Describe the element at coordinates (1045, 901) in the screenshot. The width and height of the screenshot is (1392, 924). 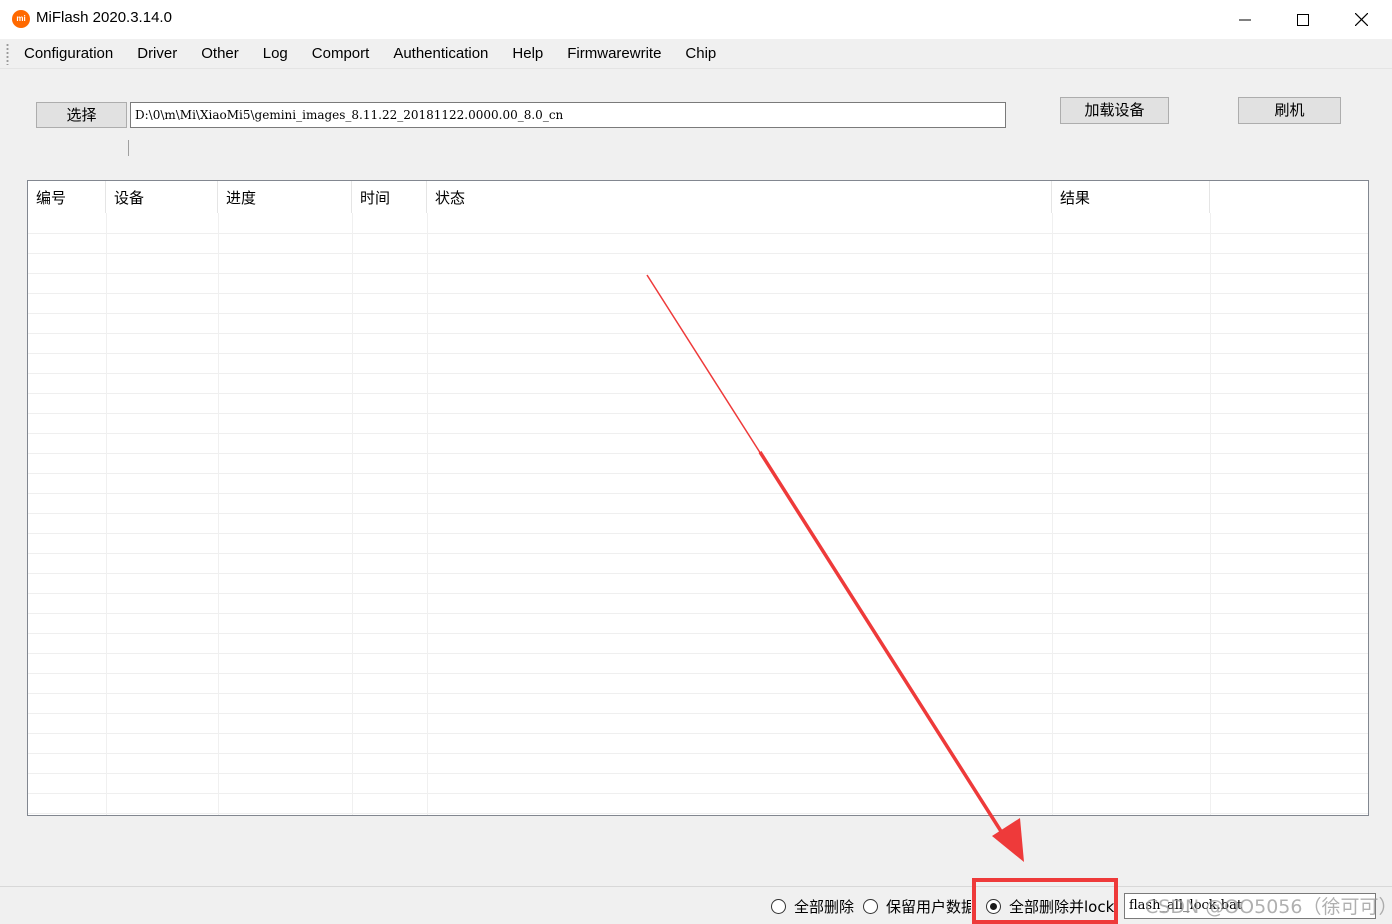
I see `annotation-highlight-box` at that location.